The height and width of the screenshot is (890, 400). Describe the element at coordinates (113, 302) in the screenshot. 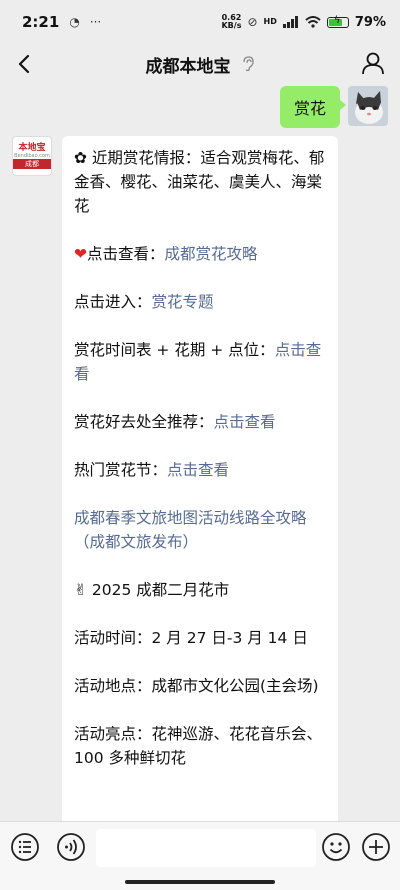

I see `topic-prefix: 点击进入：` at that location.